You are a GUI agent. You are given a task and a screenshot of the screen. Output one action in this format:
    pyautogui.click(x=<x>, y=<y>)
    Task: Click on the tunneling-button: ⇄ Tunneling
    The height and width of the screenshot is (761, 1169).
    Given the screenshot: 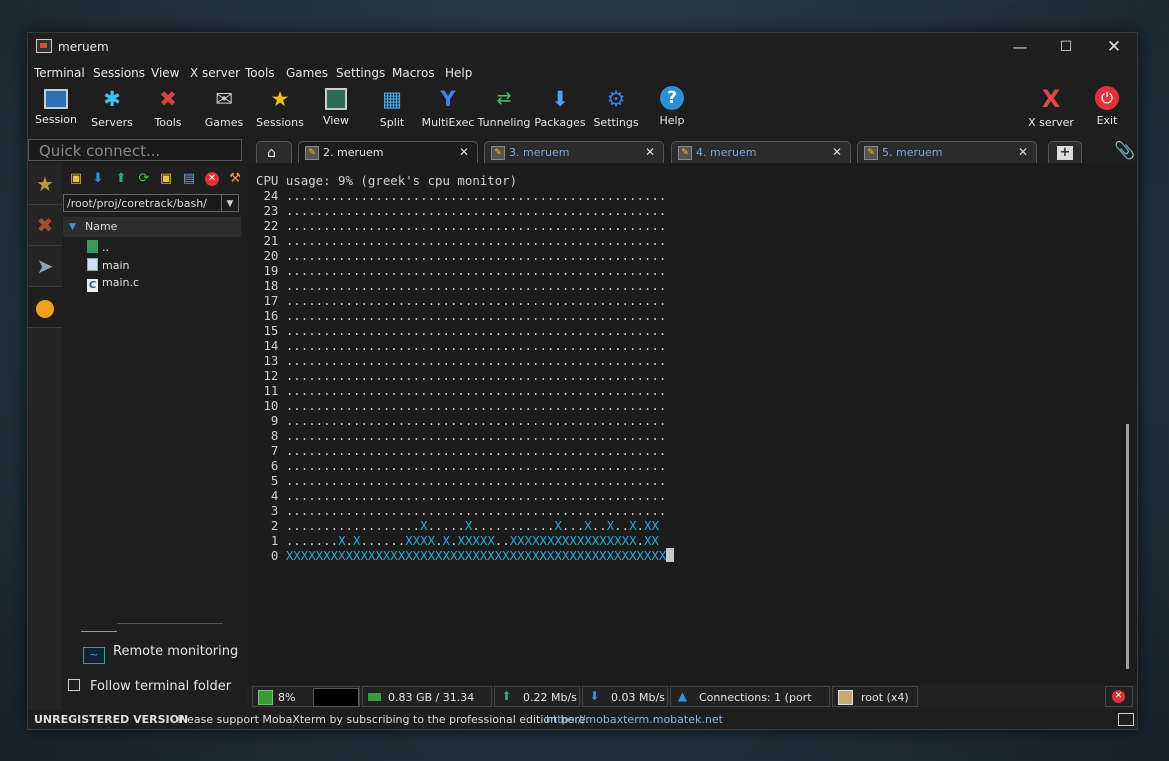 What is the action you would take?
    pyautogui.click(x=504, y=109)
    